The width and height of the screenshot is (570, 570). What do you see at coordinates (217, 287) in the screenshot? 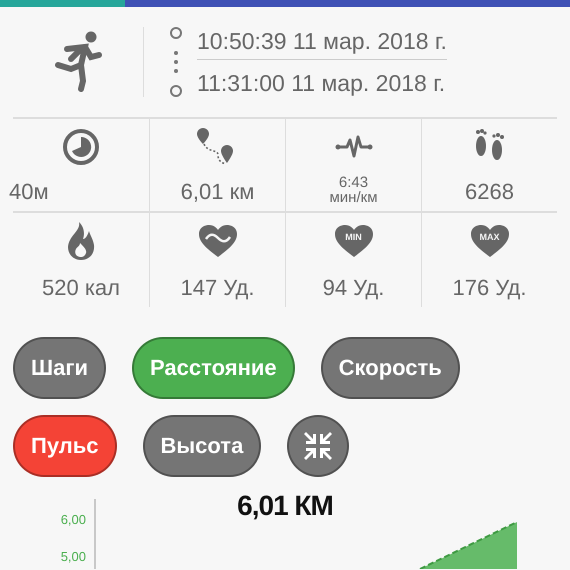
I see `stat-value: 147 Уд.` at bounding box center [217, 287].